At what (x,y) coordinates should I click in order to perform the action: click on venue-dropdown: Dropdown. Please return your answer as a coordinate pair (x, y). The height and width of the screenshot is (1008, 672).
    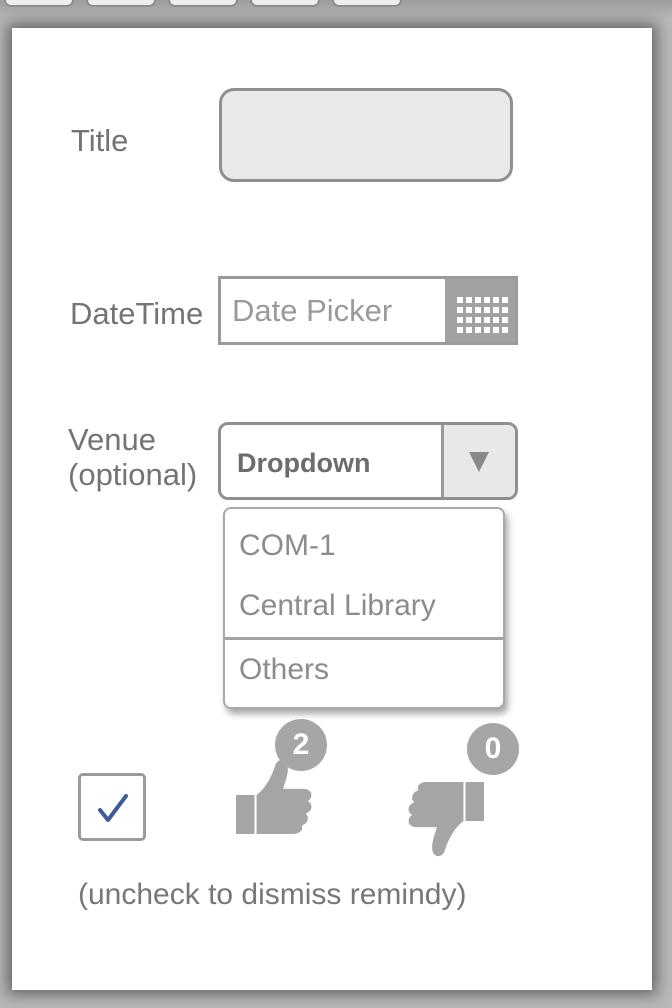
    Looking at the image, I should click on (368, 461).